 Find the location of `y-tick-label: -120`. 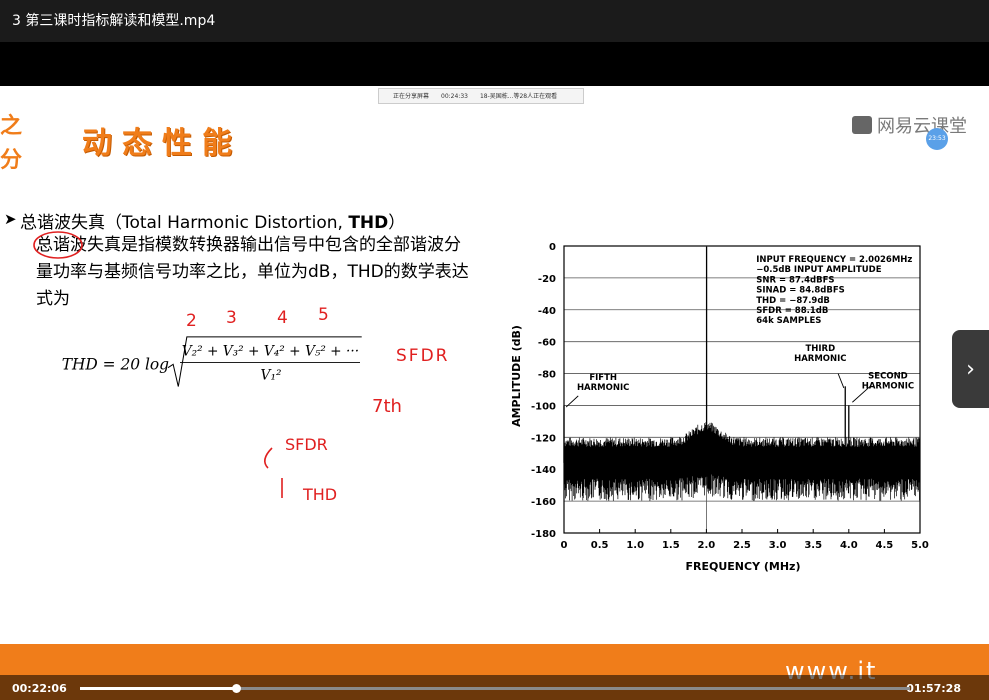

y-tick-label: -120 is located at coordinates (543, 438).